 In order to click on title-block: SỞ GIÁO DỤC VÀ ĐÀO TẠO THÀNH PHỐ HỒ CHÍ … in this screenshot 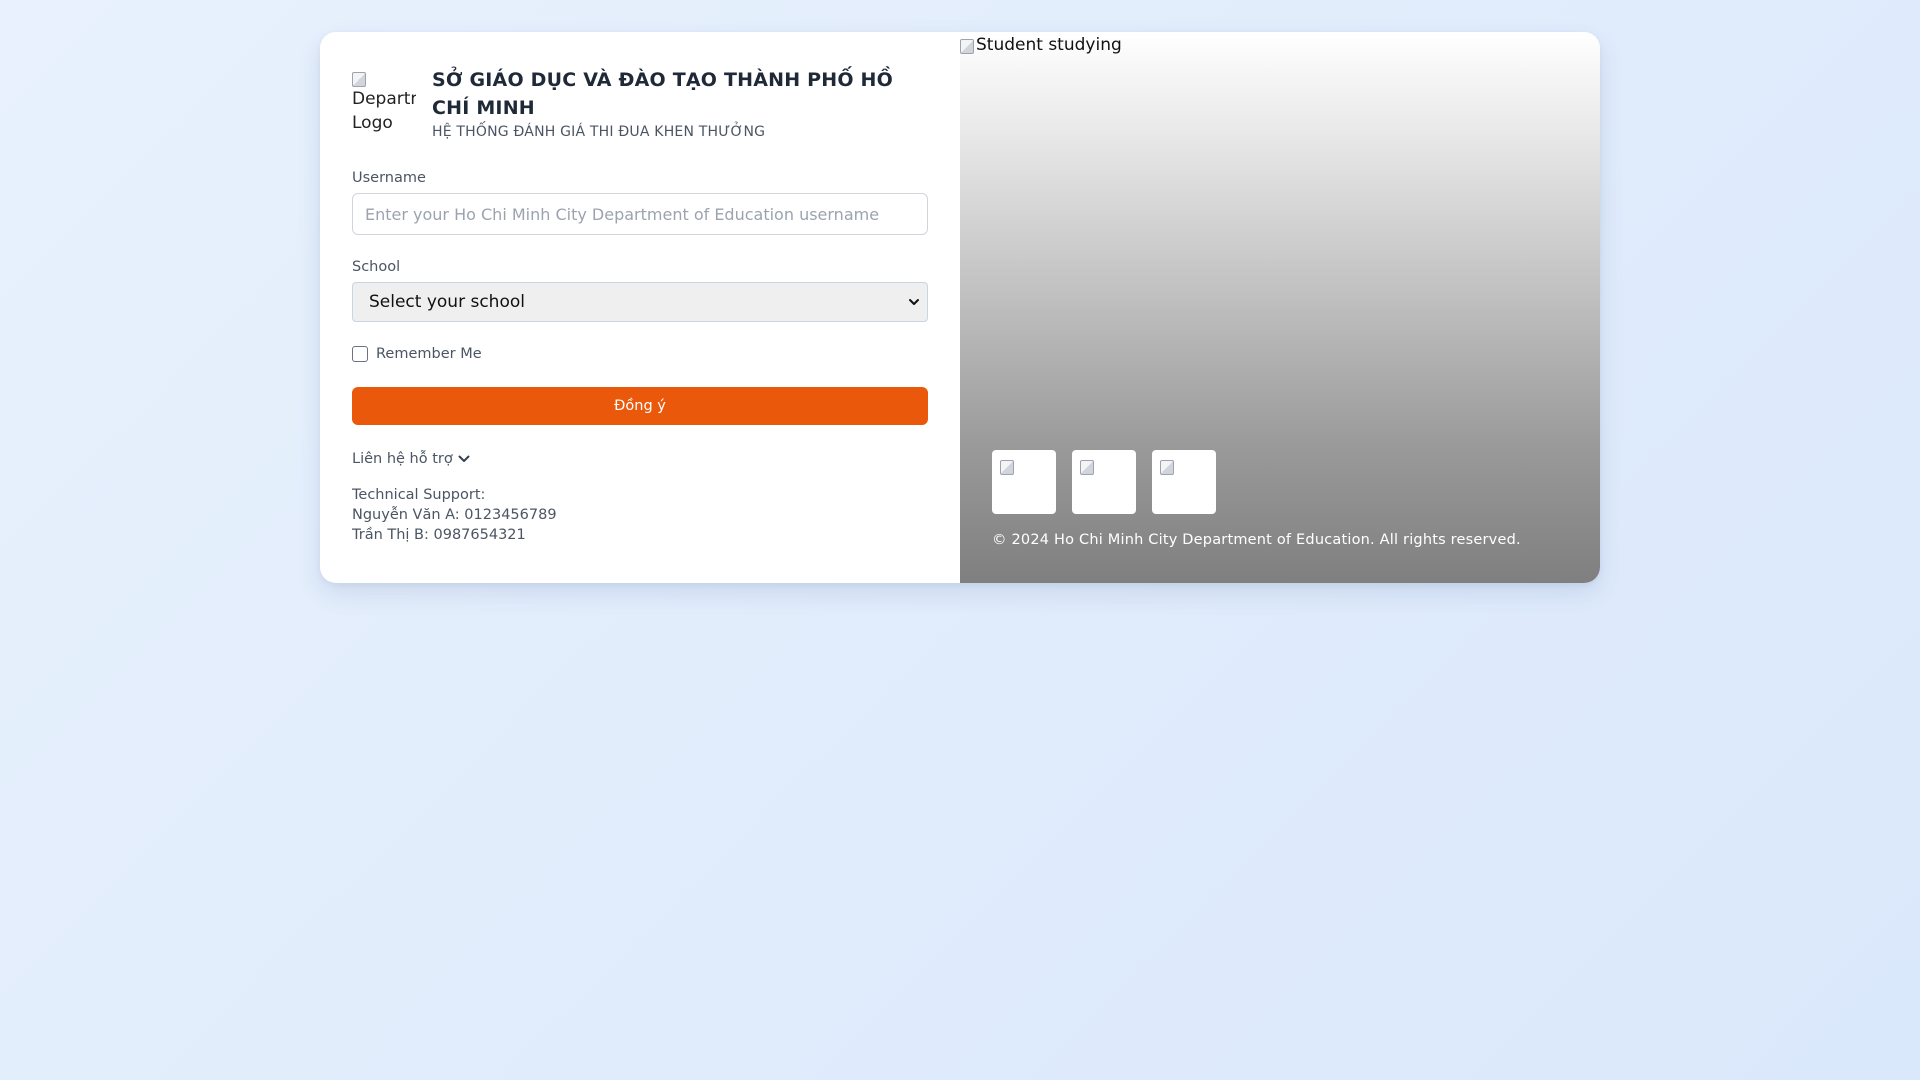, I will do `click(672, 102)`.